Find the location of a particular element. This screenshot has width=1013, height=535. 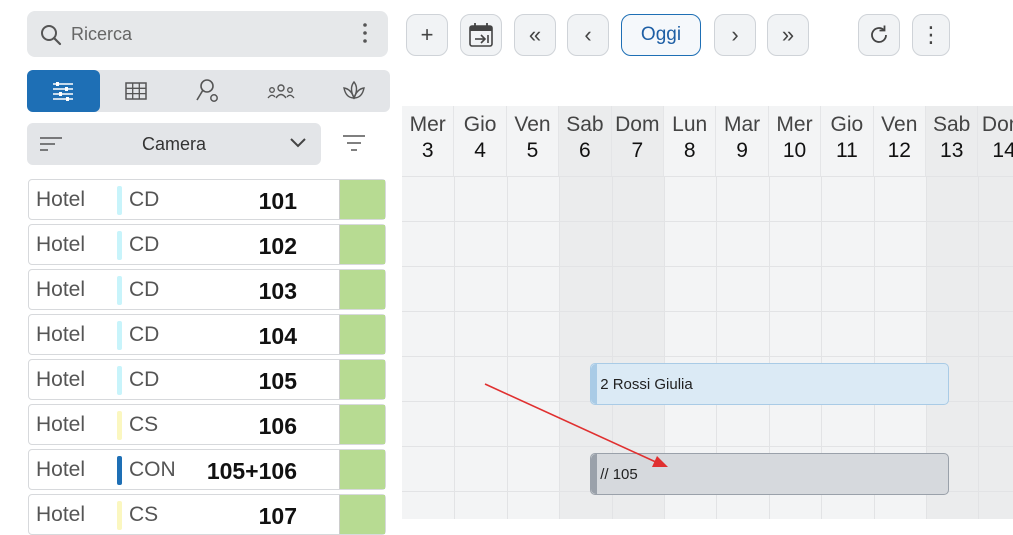

kebab-icon is located at coordinates (365, 36).